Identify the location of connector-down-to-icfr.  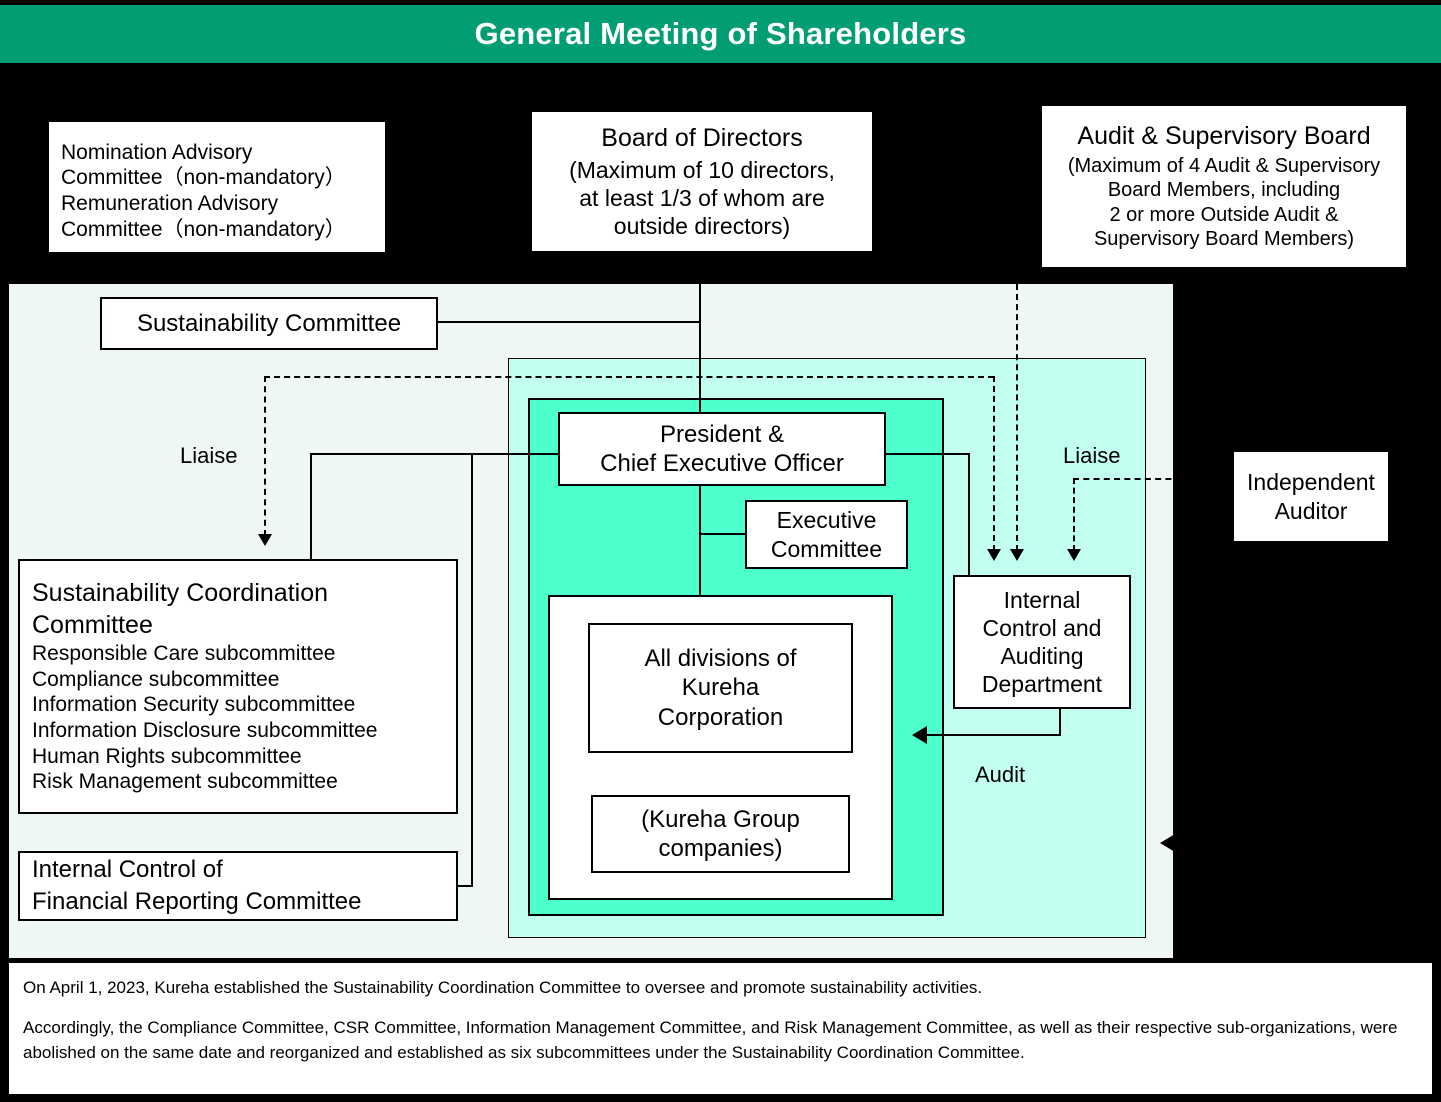
(472, 669).